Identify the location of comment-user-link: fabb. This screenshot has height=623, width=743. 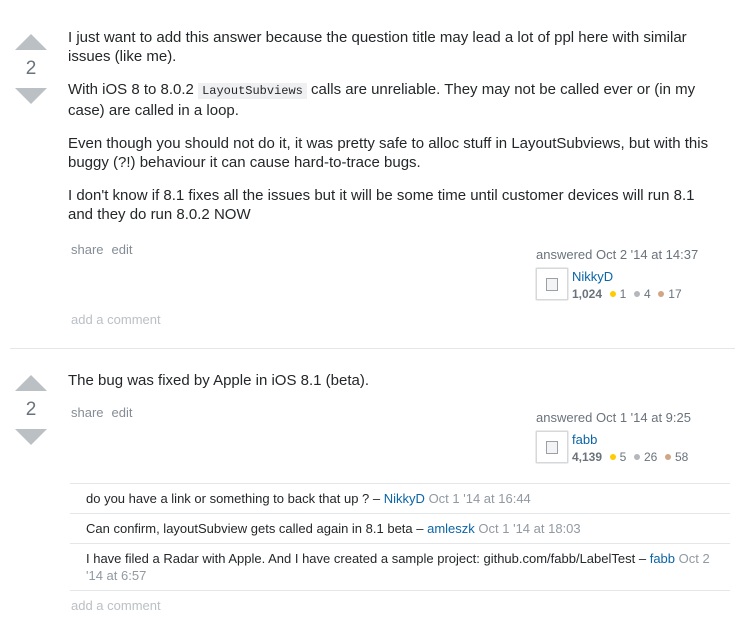
(662, 558).